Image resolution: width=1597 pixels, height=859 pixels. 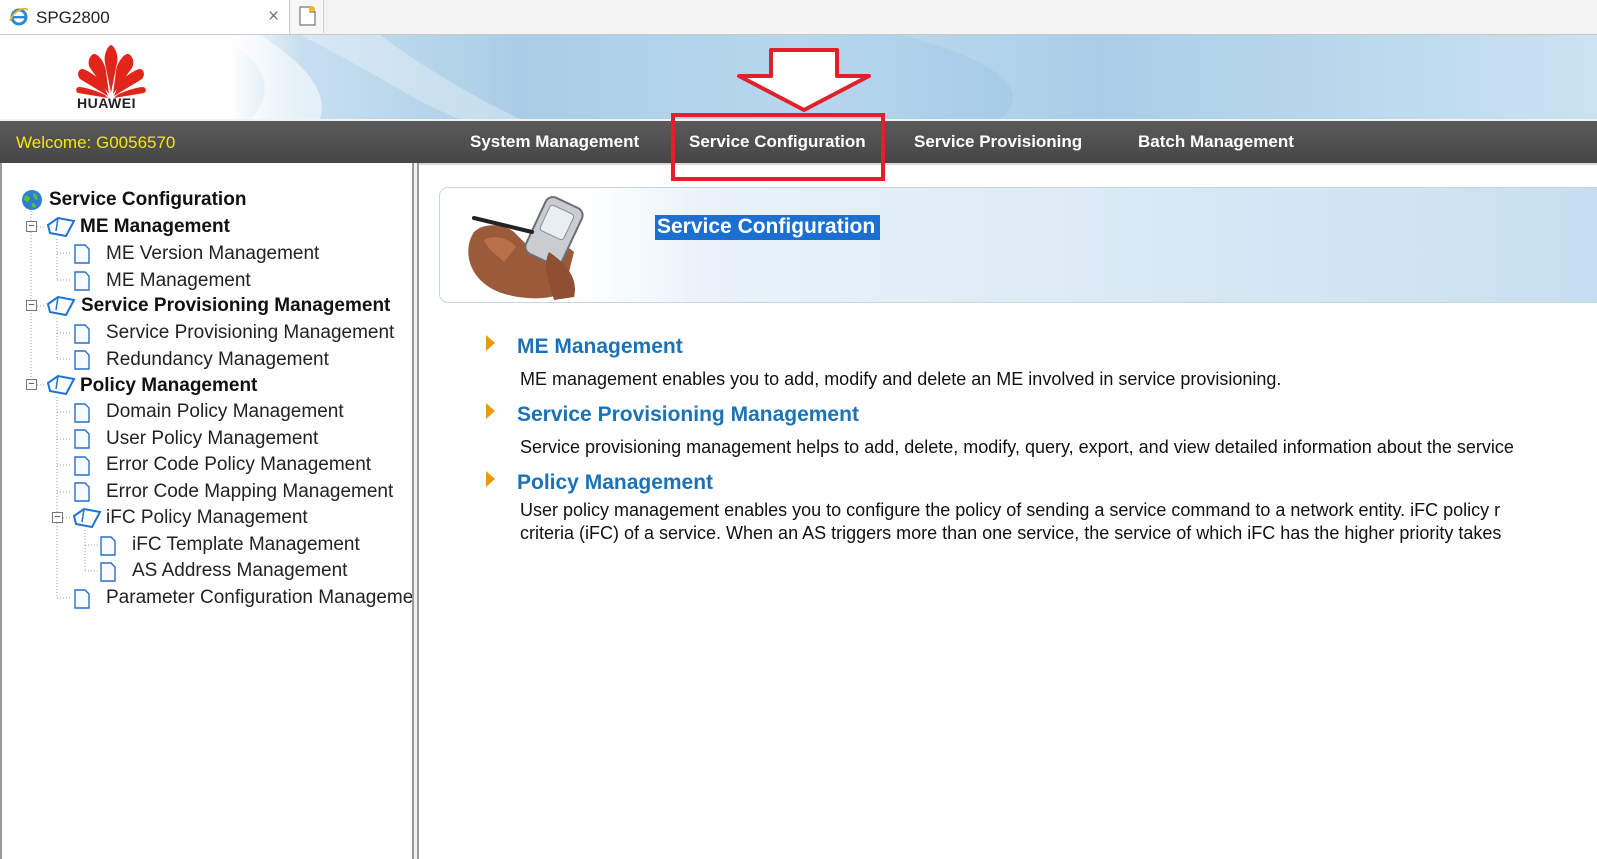 What do you see at coordinates (235, 306) in the screenshot?
I see `tree-group-service-provisioning-management: Service Provisioning Management` at bounding box center [235, 306].